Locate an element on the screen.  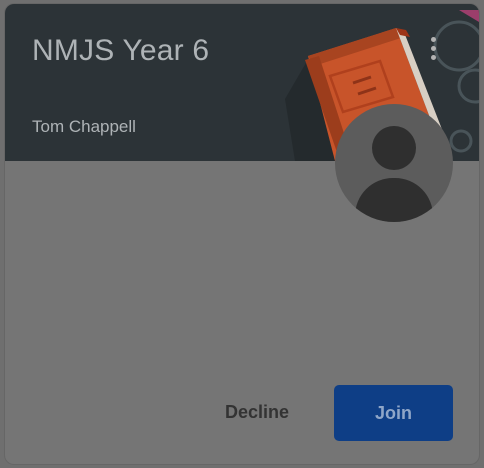
avatar-body is located at coordinates (394, 200).